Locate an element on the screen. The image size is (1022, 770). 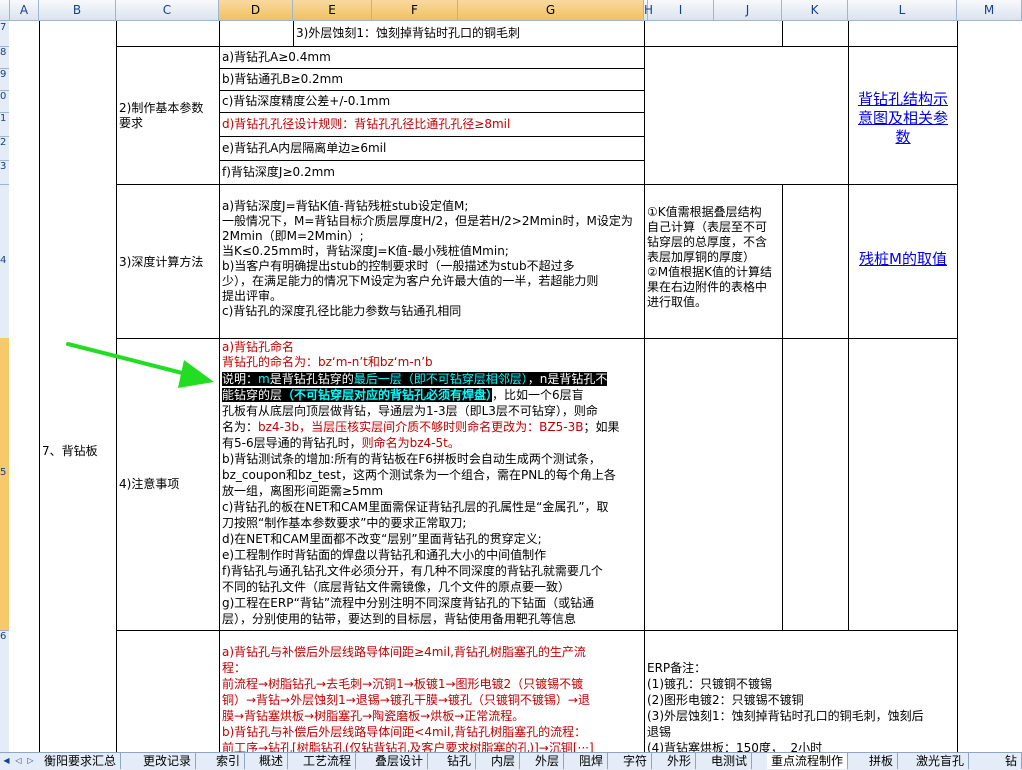
step2-label-cell: 2)制作基本参数 要求 is located at coordinates (168, 115).